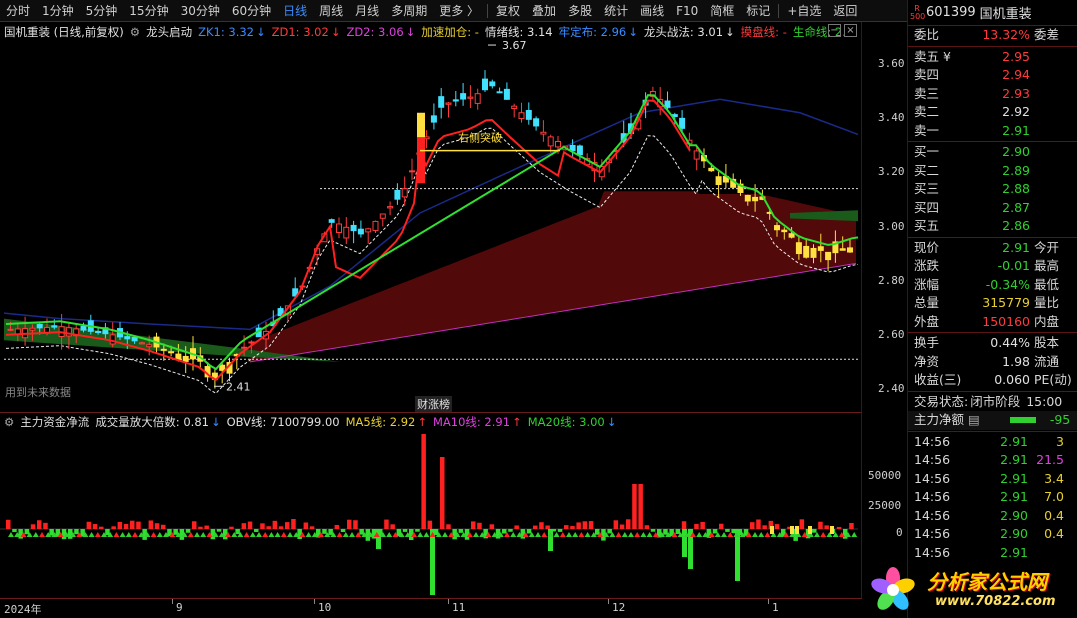  What do you see at coordinates (758, 11) in the screenshot?
I see `toolbar-item: 标记` at bounding box center [758, 11].